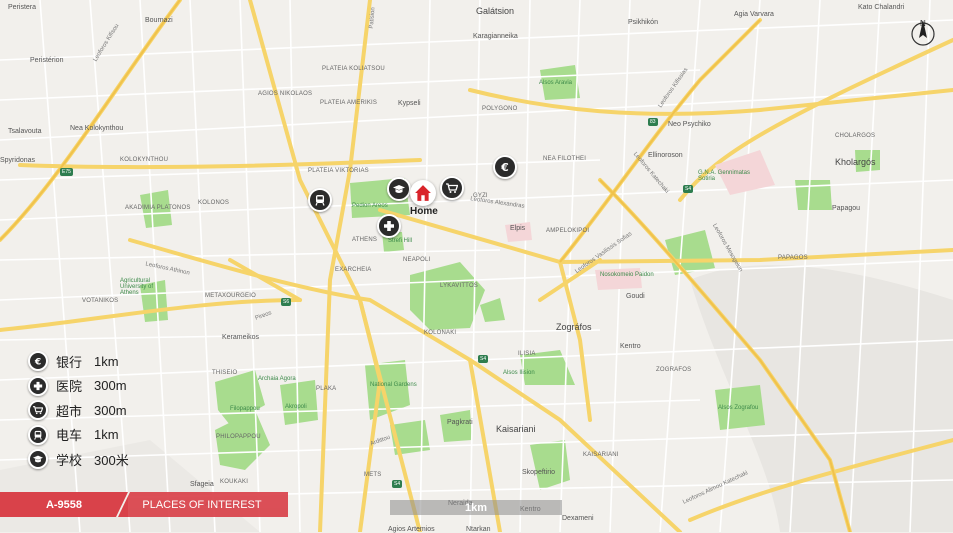  Describe the element at coordinates (674, 370) in the screenshot. I see `place-label: ZOGRAFOS` at that location.